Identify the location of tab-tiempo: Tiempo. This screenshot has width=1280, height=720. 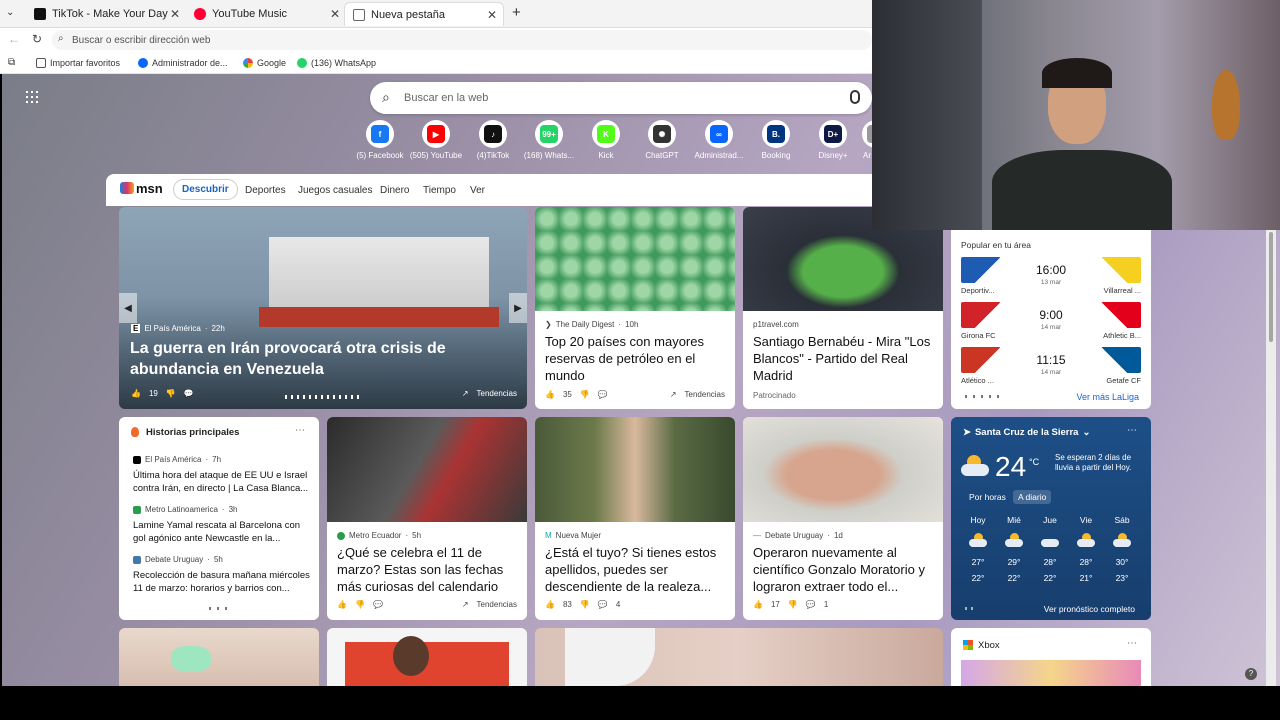
(439, 190).